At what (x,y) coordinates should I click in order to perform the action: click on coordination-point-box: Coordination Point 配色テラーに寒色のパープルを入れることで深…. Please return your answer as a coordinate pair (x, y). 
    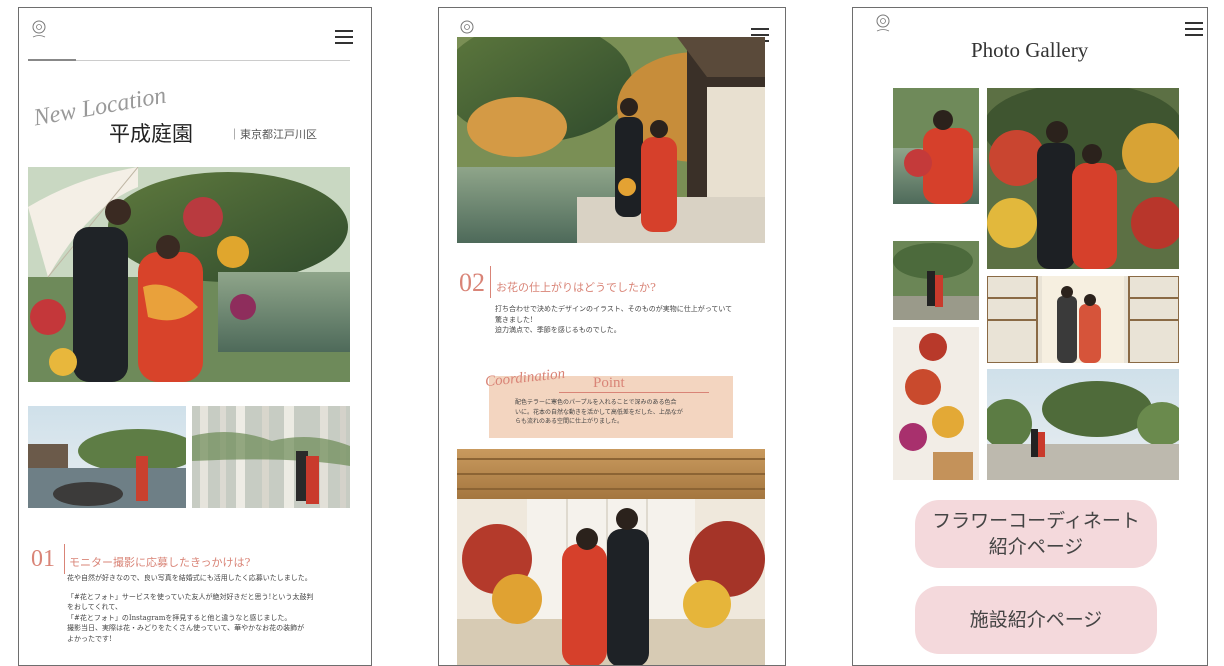
    Looking at the image, I should click on (608, 402).